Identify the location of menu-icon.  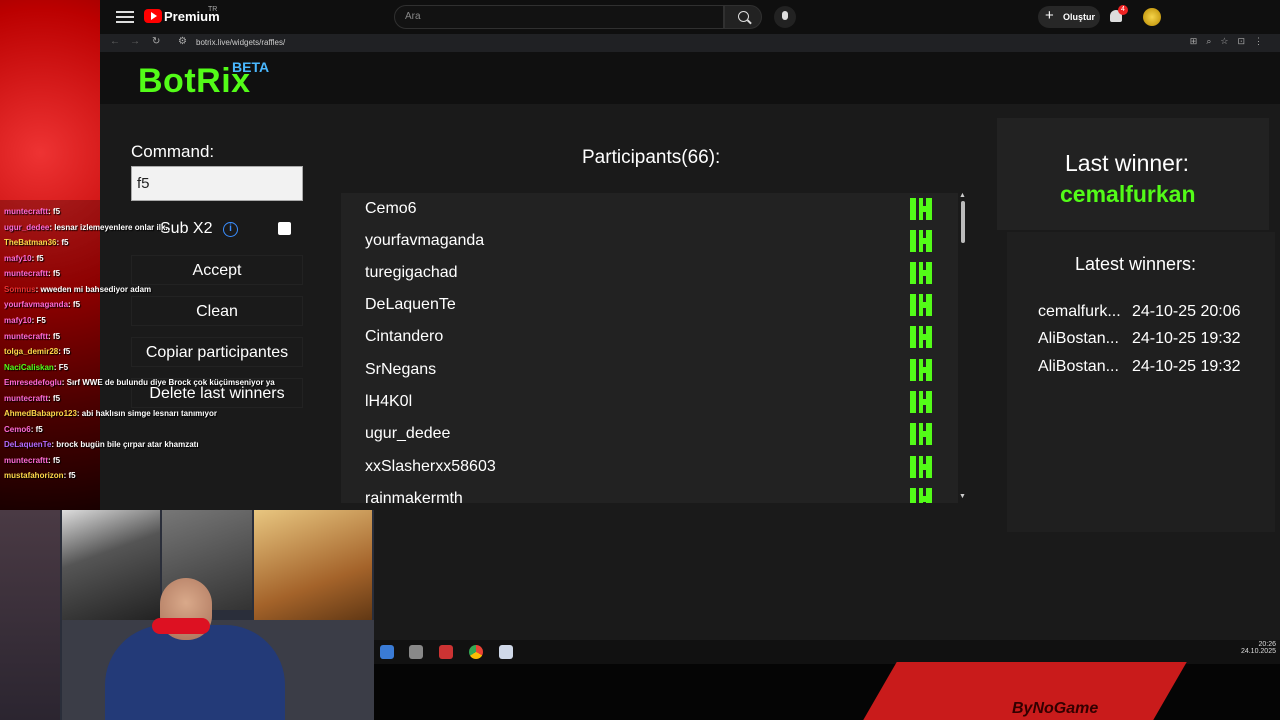
(125, 17).